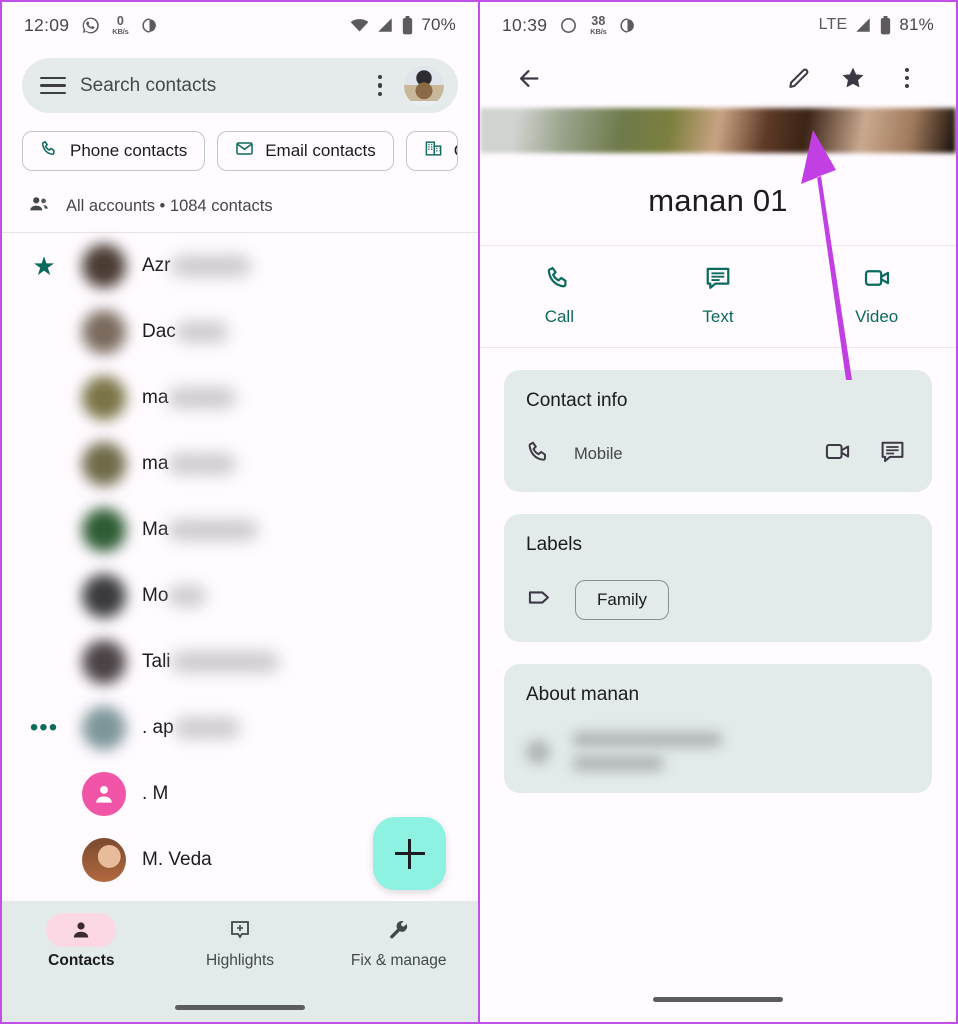  I want to click on battery-percentage: 70%, so click(438, 24).